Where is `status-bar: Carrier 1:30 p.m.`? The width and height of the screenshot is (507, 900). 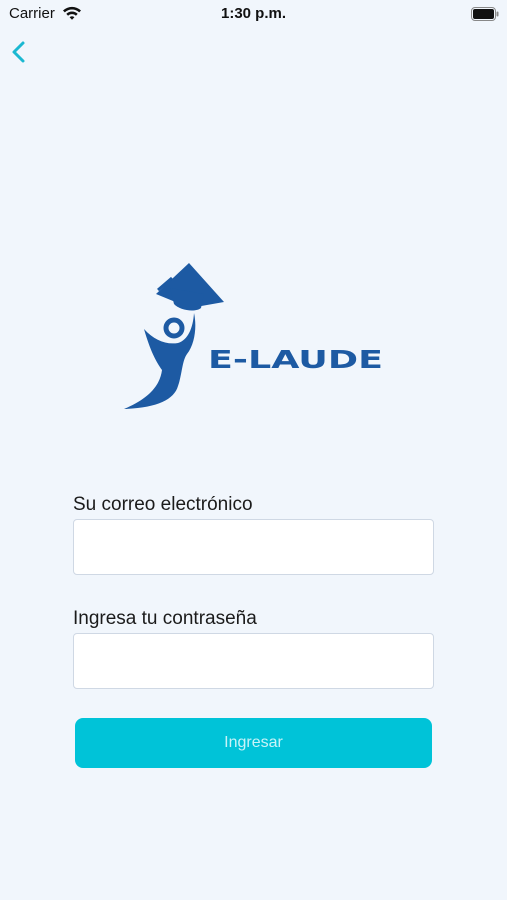 status-bar: Carrier 1:30 p.m. is located at coordinates (253, 14).